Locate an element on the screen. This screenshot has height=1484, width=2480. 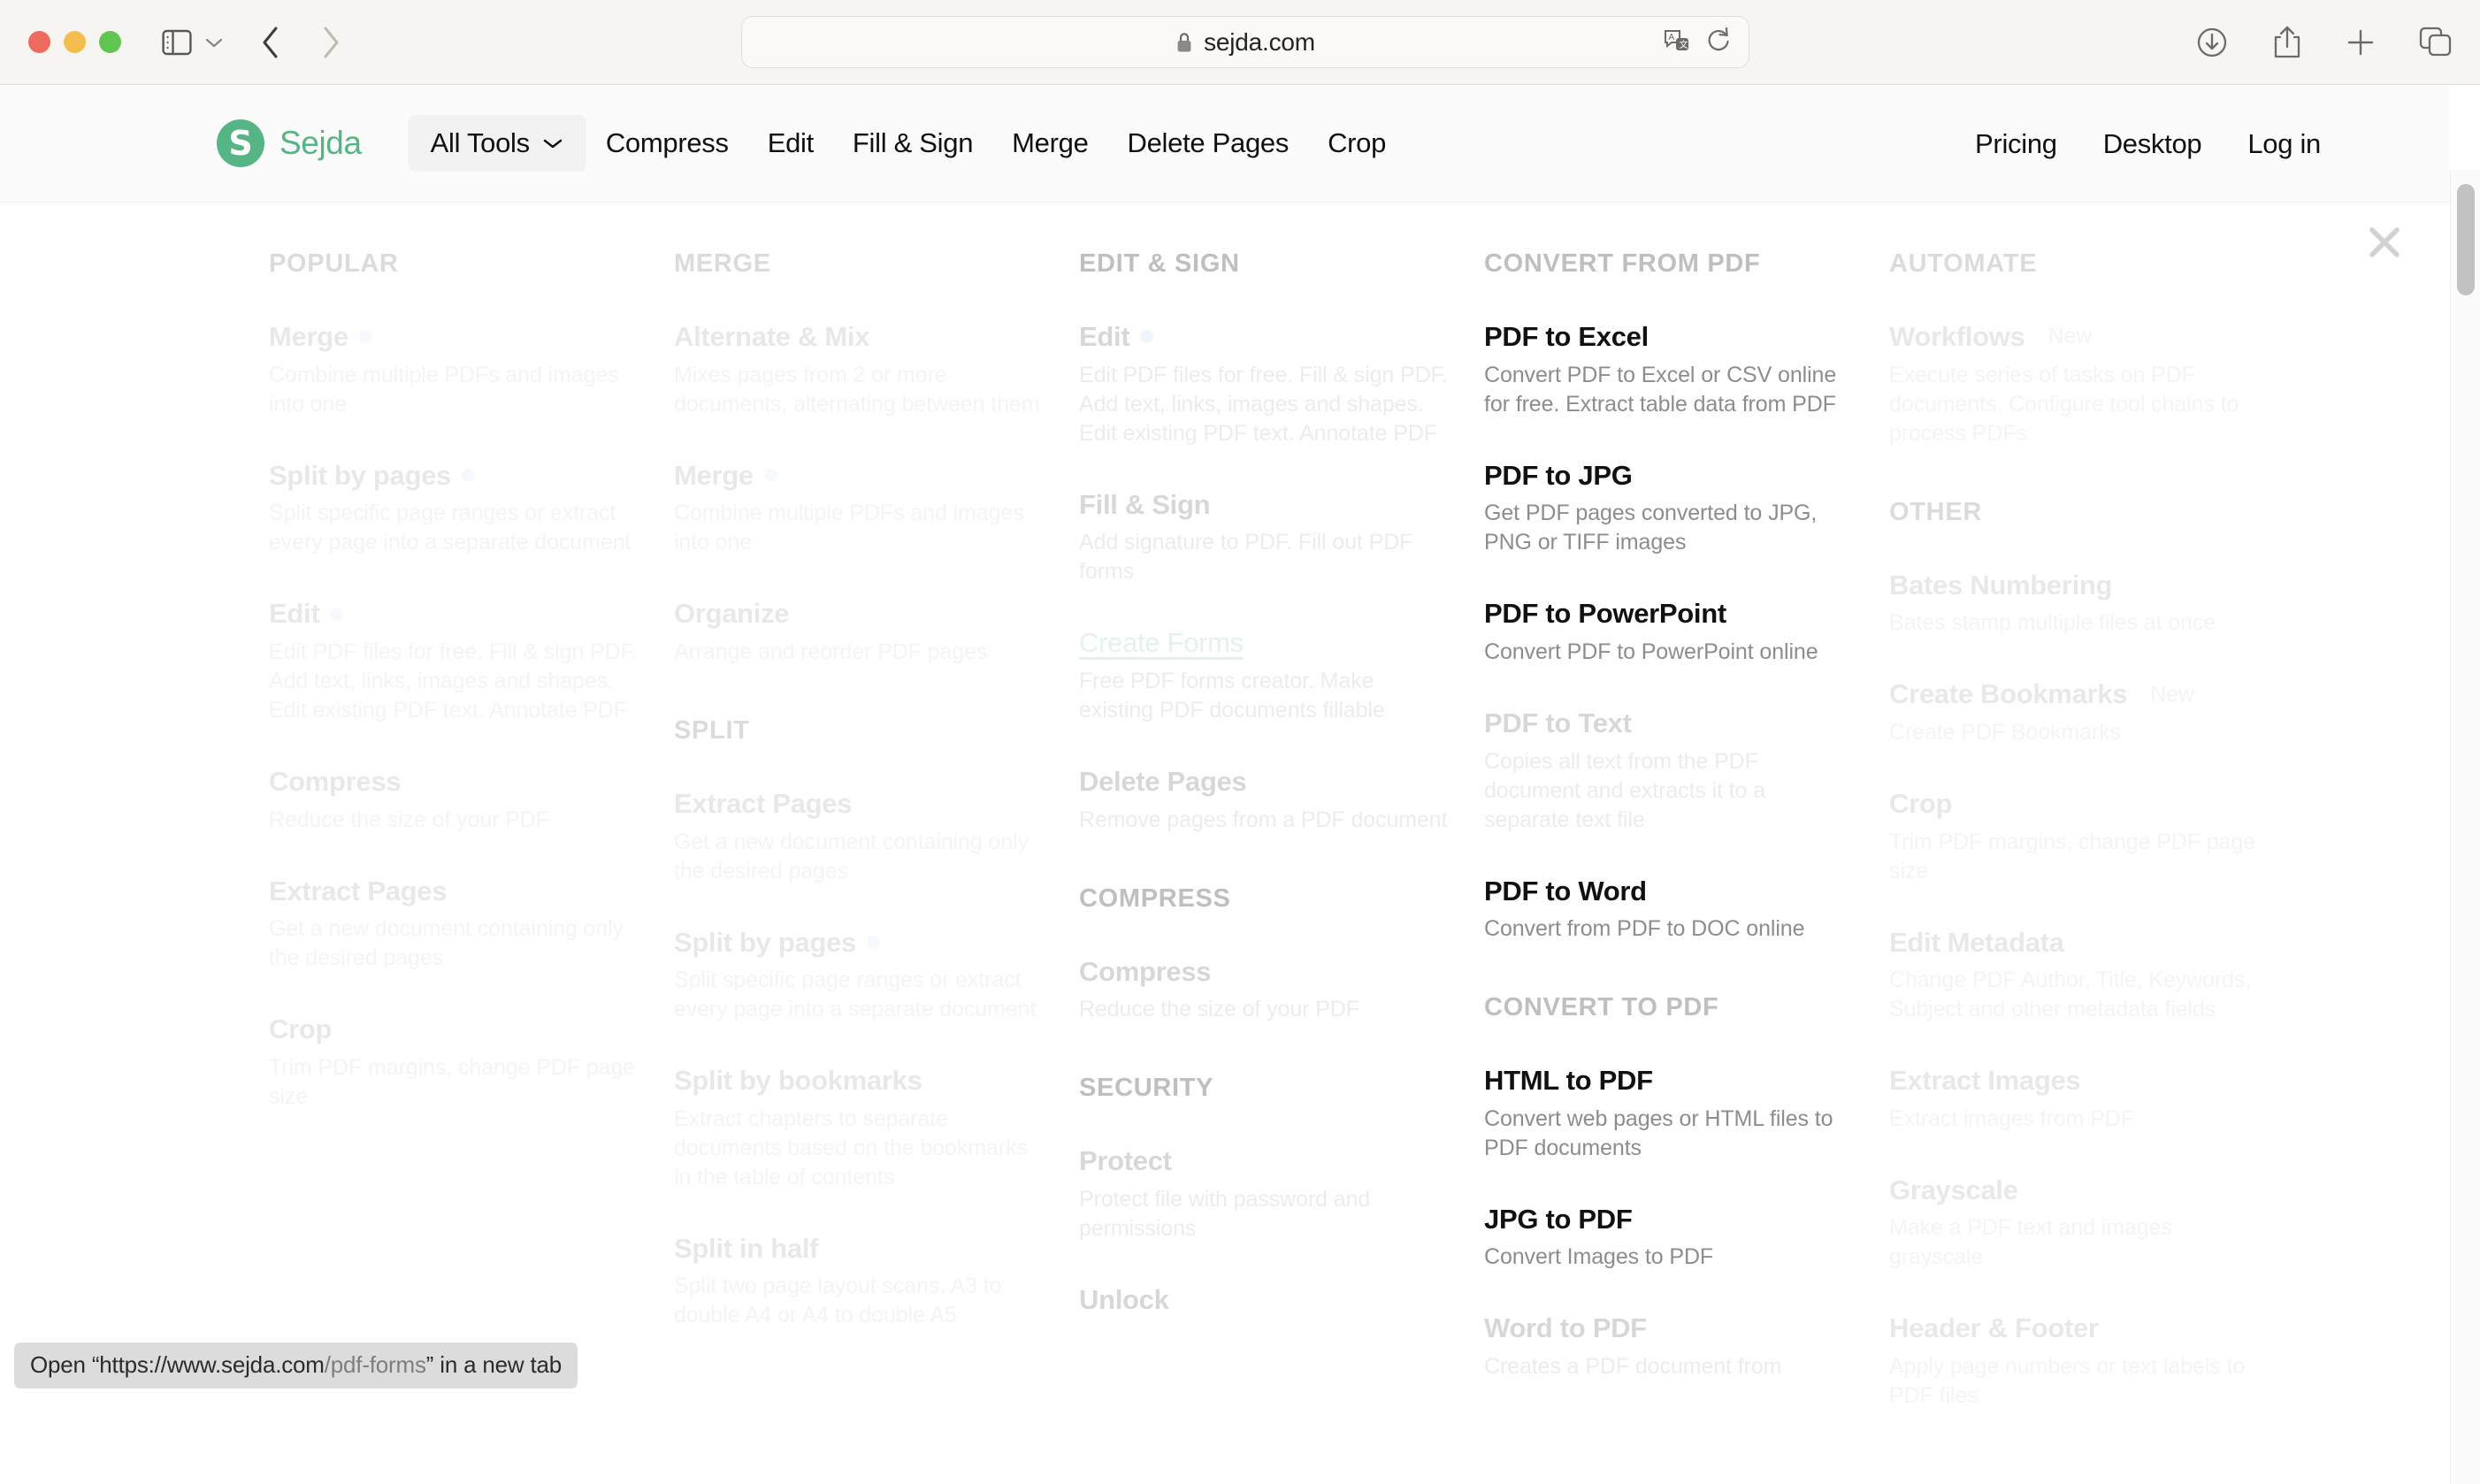
tool-title: Split in half is located at coordinates (859, 1249).